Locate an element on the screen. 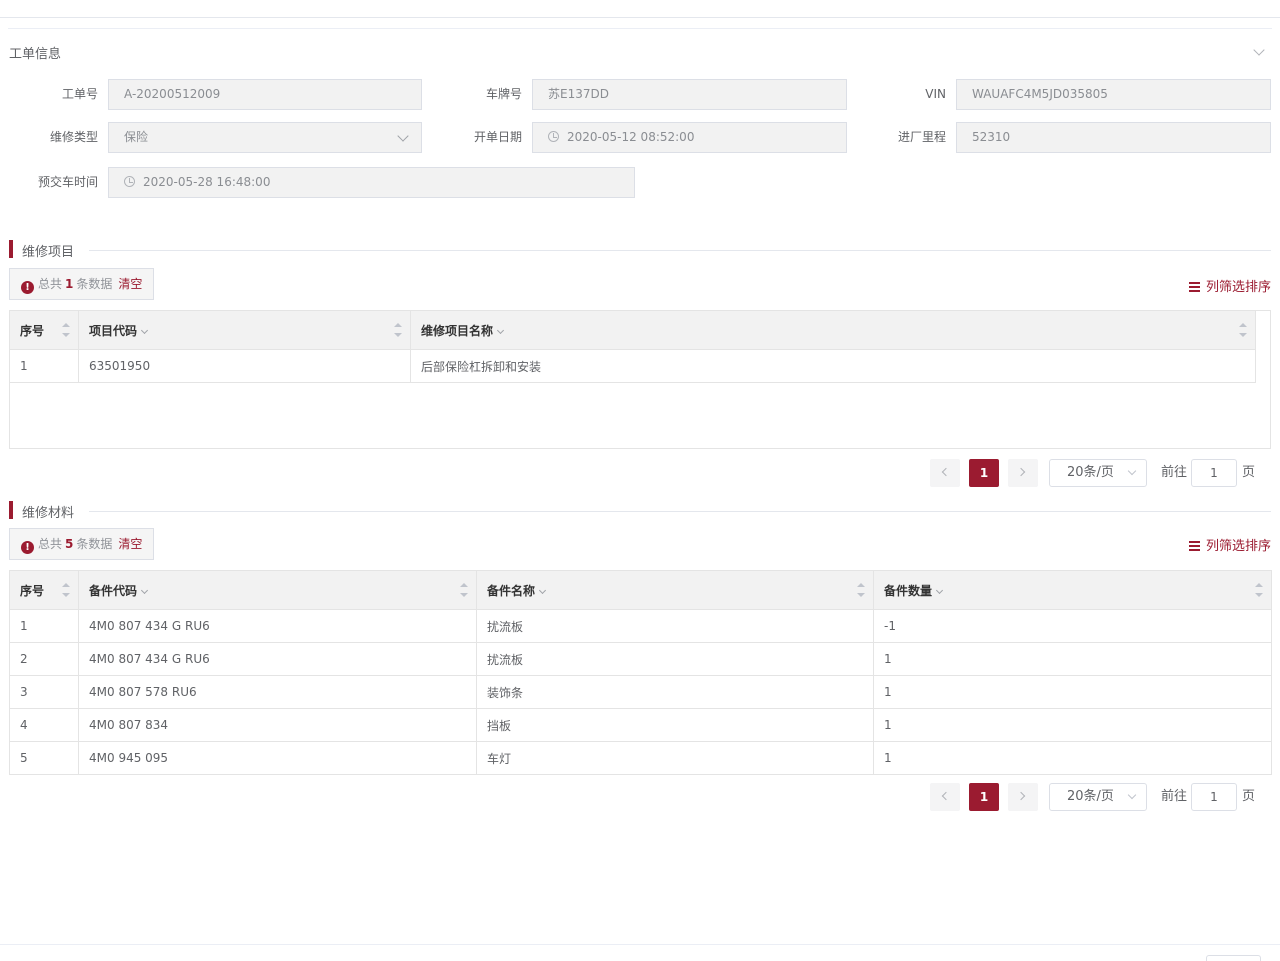 This screenshot has width=1280, height=961. cell-index: 4 is located at coordinates (44, 725).